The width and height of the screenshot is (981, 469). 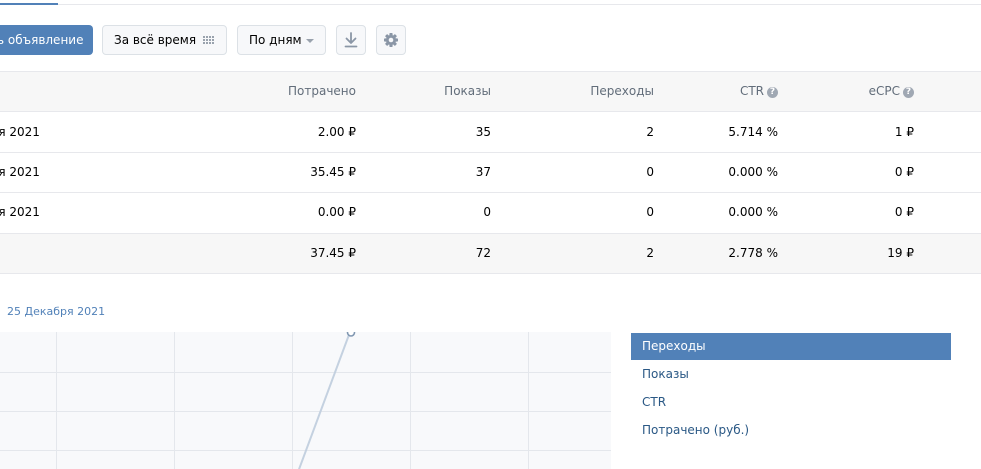 What do you see at coordinates (791, 402) in the screenshot?
I see `metric-item-ctr: CTR` at bounding box center [791, 402].